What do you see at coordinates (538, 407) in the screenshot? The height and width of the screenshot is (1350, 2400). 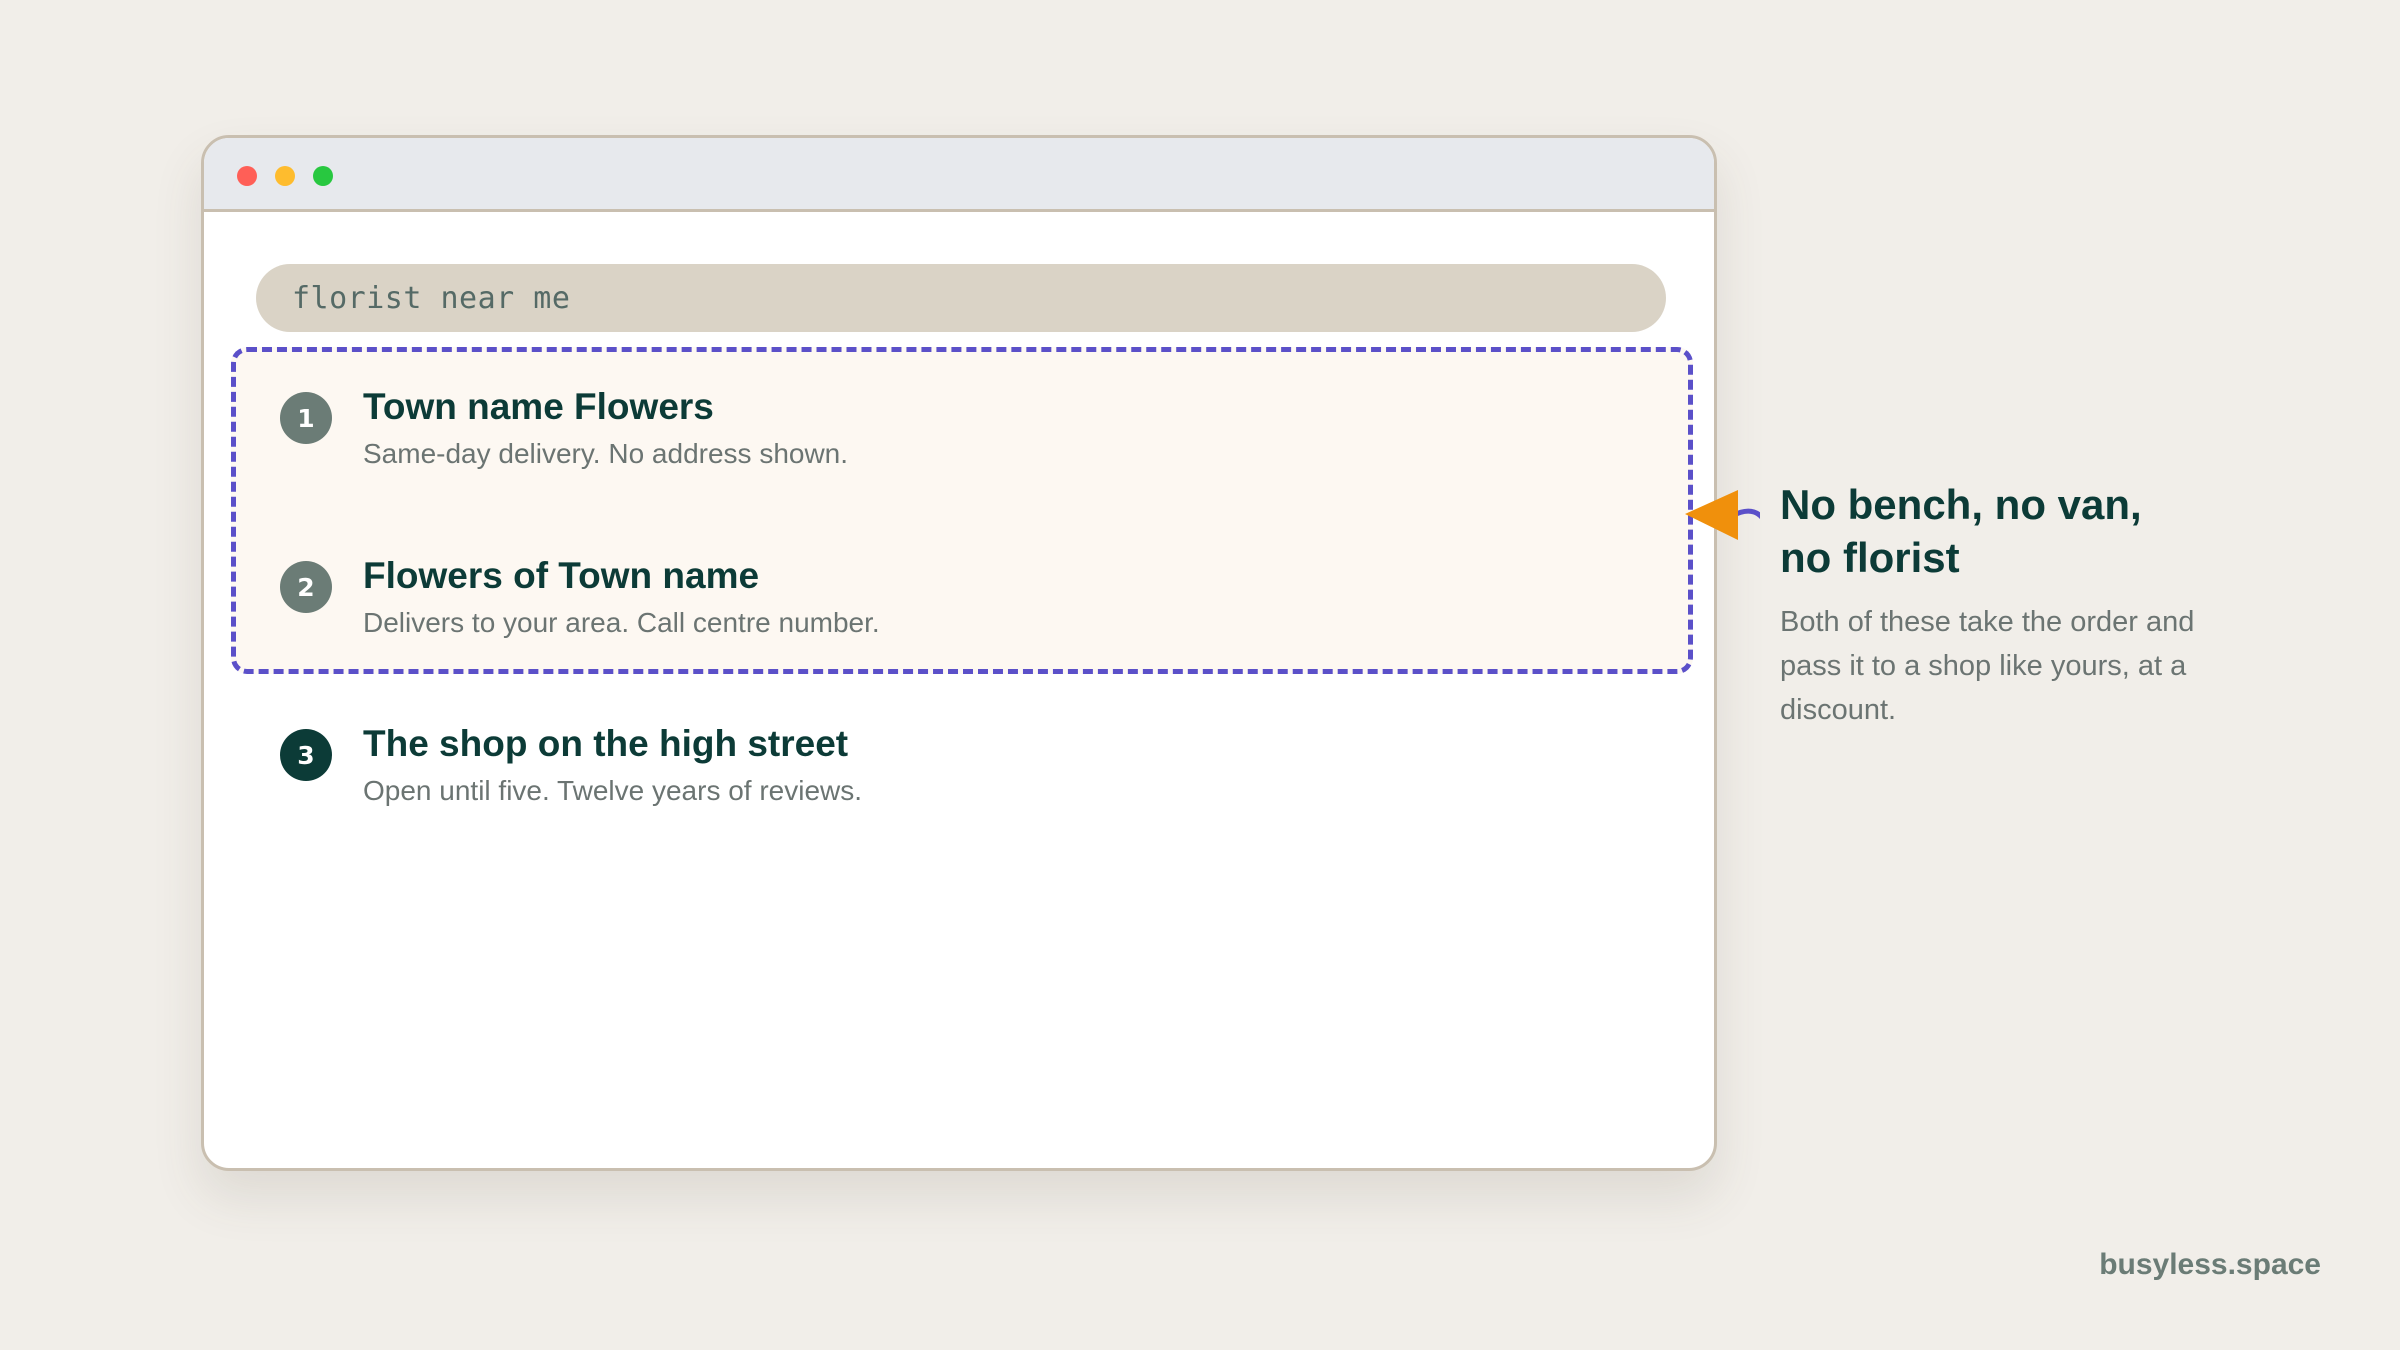 I see `result-title: Town name Flowers` at bounding box center [538, 407].